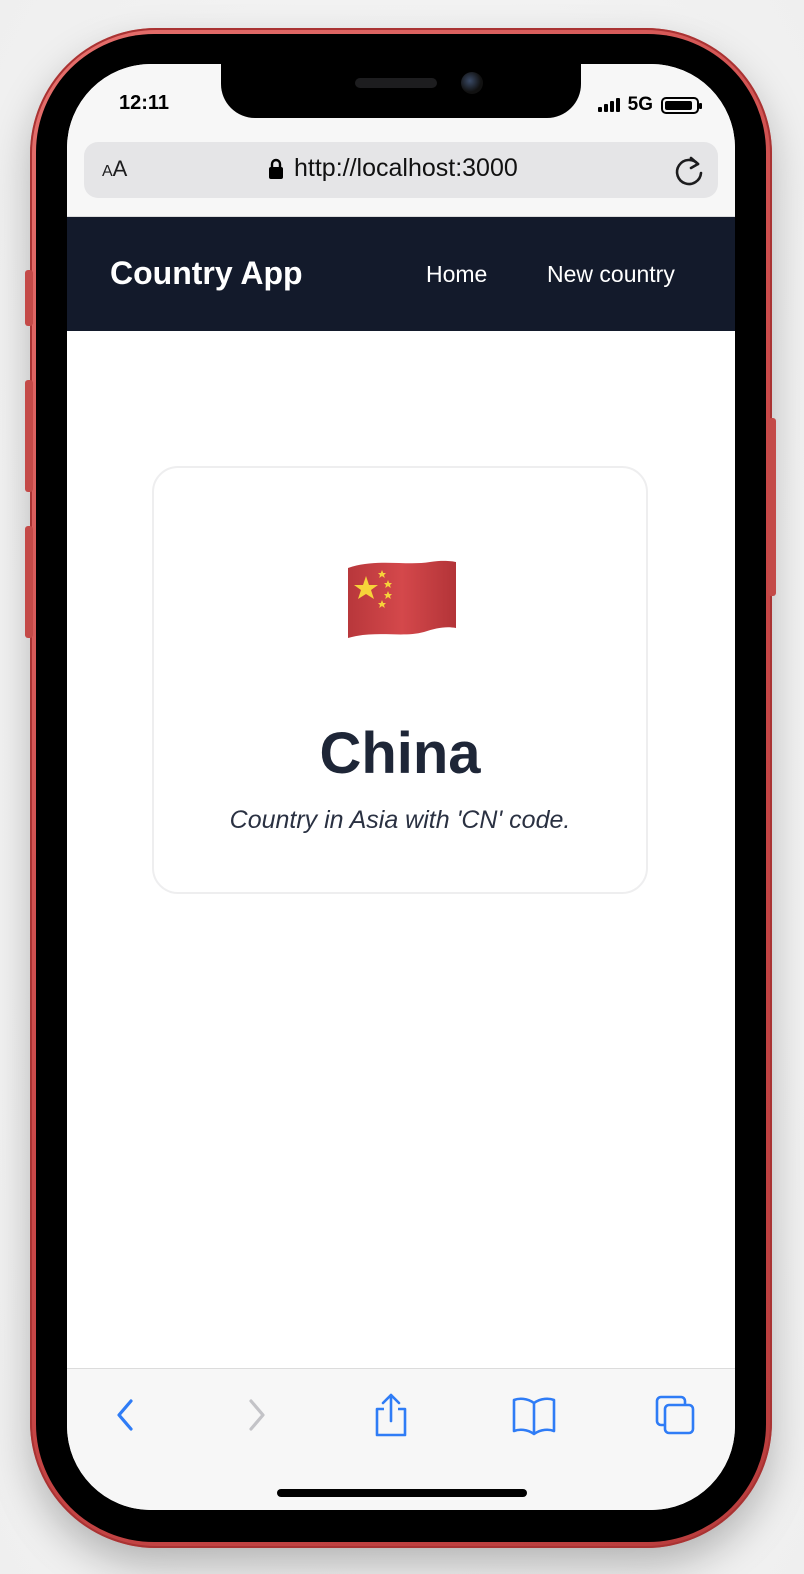 The height and width of the screenshot is (1574, 804). I want to click on home-indicator, so click(402, 1493).